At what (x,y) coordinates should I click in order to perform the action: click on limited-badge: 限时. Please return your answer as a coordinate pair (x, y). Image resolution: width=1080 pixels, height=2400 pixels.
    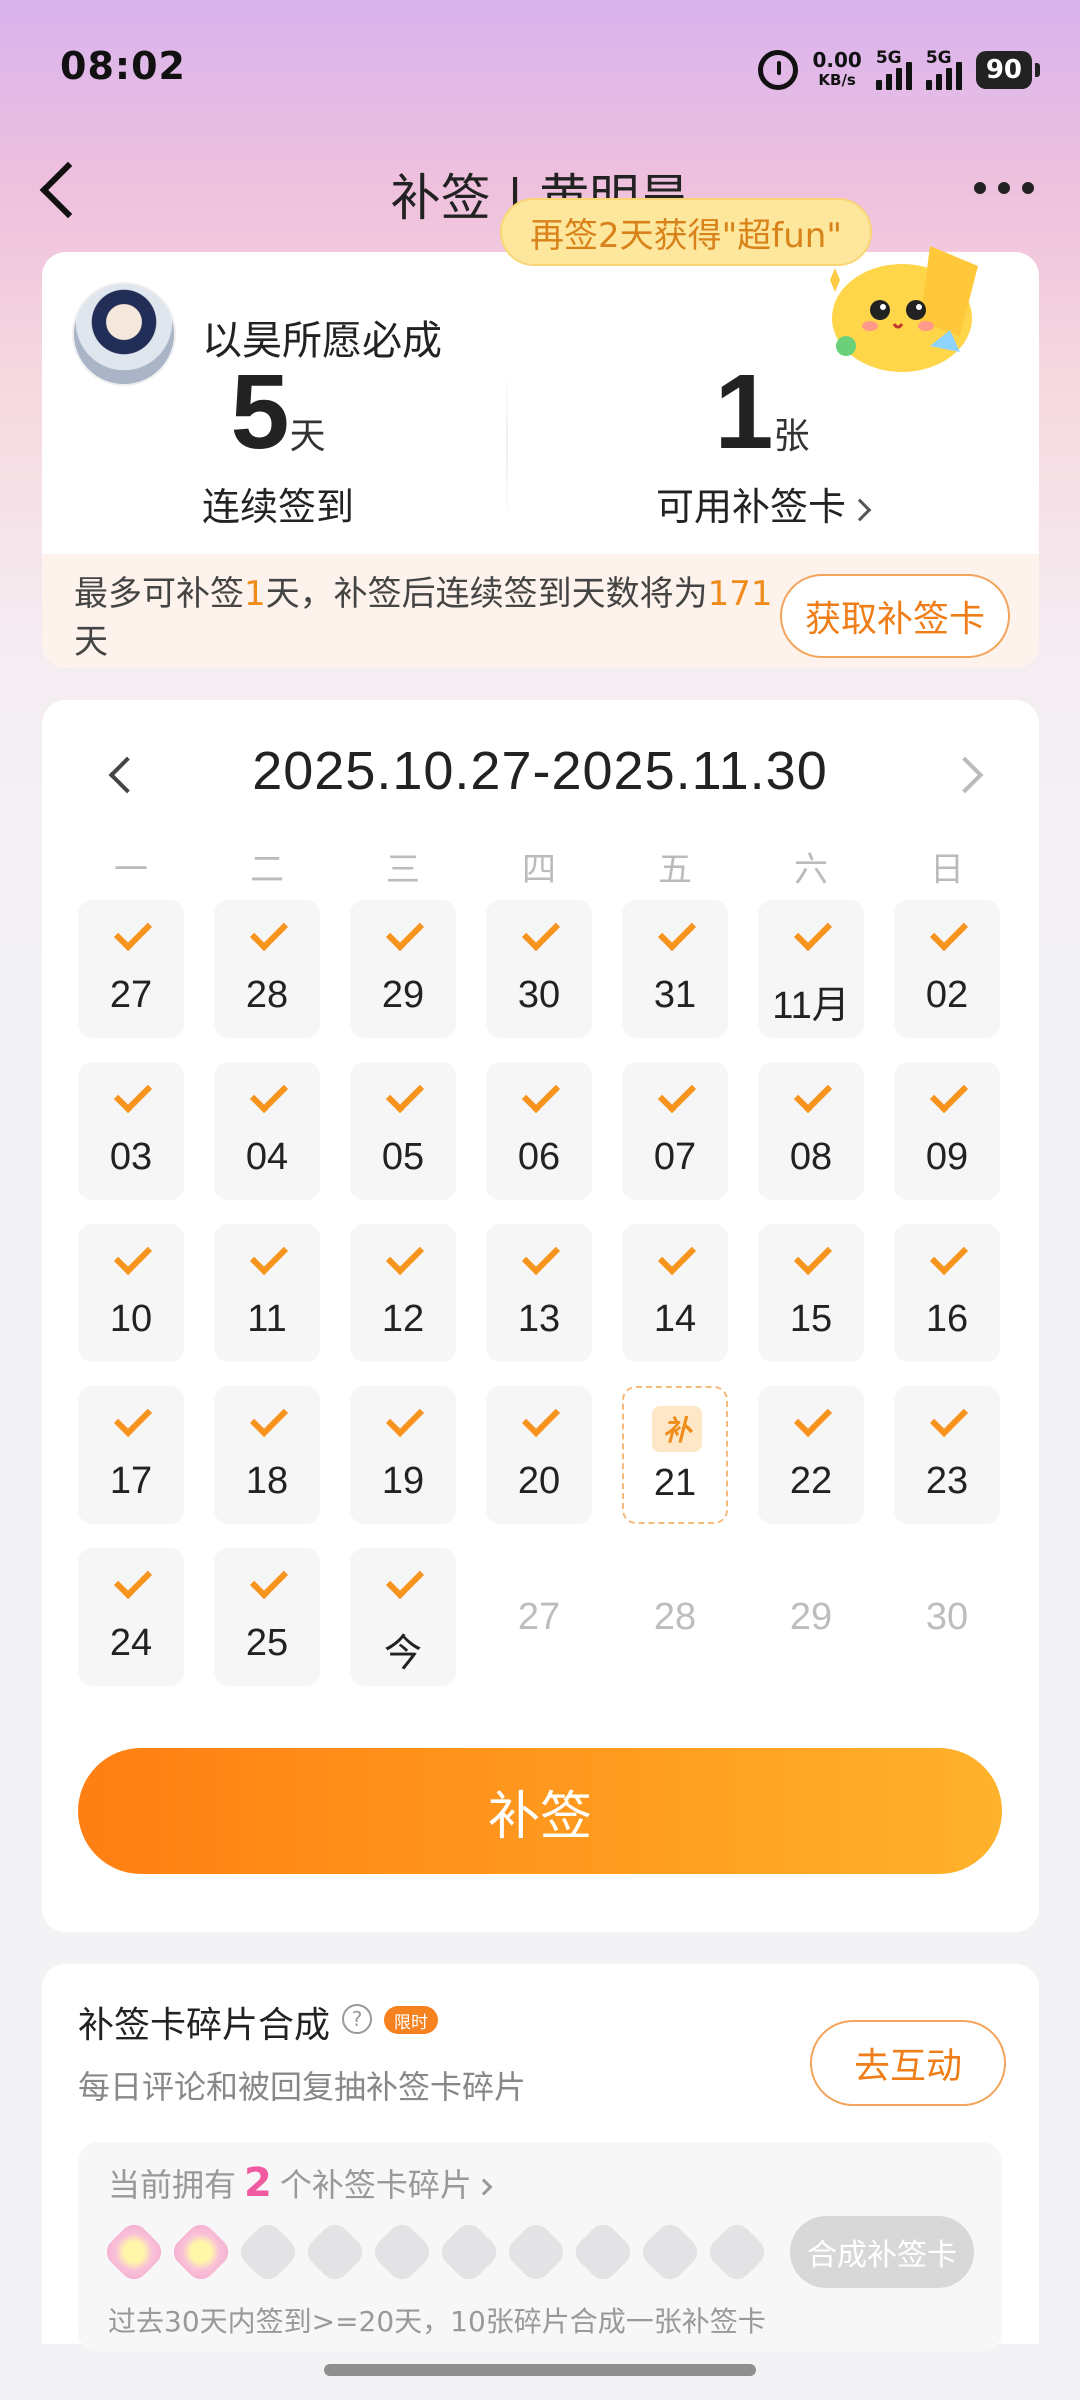
    Looking at the image, I should click on (411, 2020).